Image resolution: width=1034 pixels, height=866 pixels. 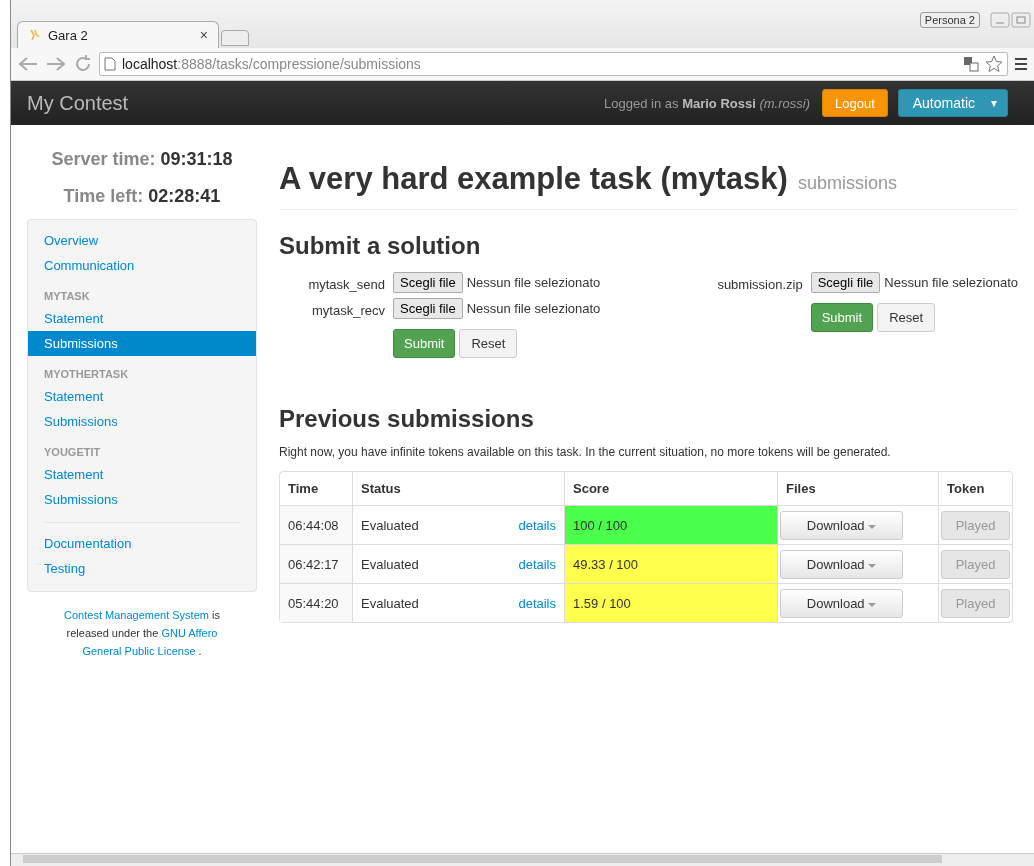 I want to click on window-controls-icon, so click(x=1012, y=20).